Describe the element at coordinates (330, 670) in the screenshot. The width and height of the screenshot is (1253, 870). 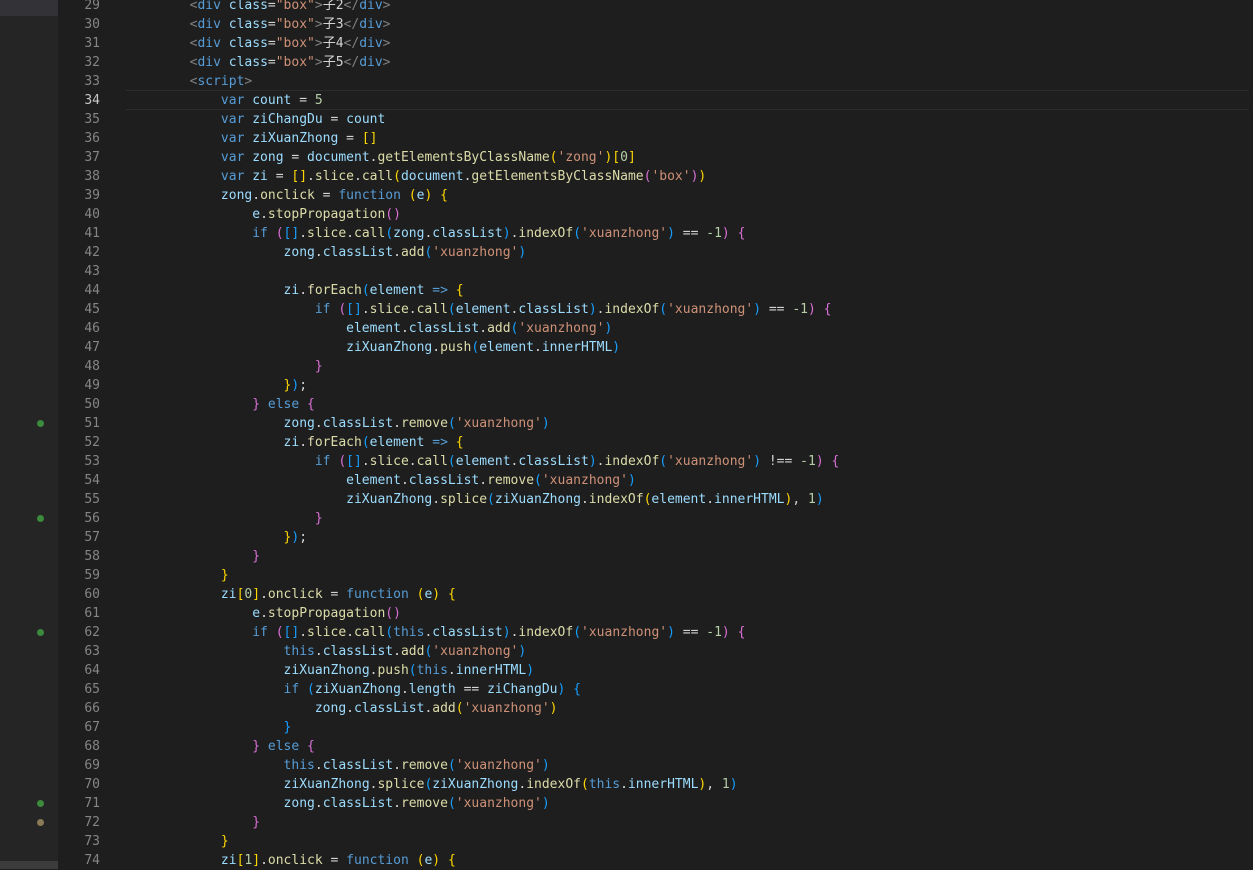
I see `code-line: ziXuanZhong.push(this.innerHTML)` at that location.